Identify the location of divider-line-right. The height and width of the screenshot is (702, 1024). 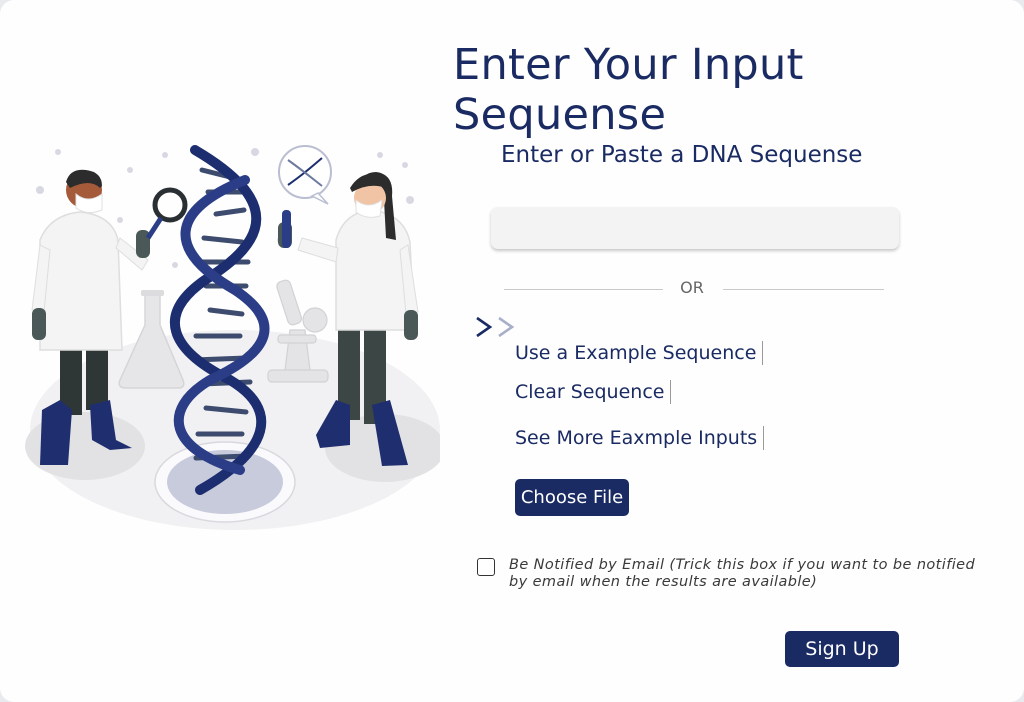
(803, 289).